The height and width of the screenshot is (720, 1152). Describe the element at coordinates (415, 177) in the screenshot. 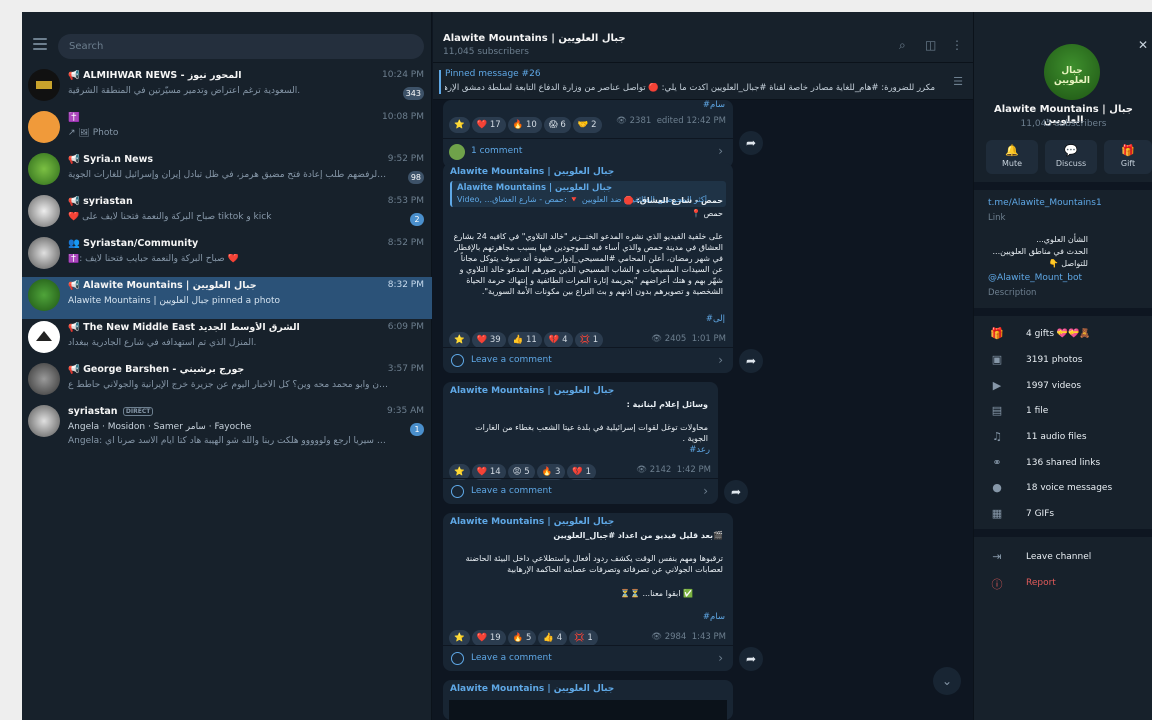

I see `unread-badge: 98` at that location.